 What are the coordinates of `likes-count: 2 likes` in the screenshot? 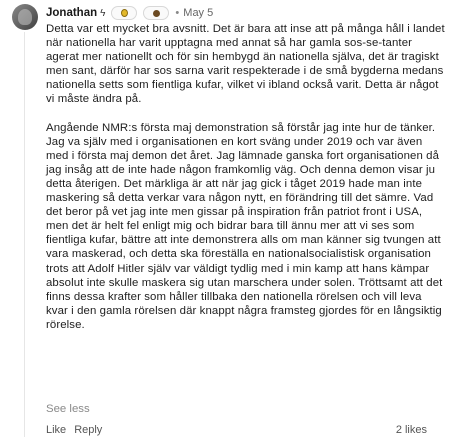 It's located at (411, 430).